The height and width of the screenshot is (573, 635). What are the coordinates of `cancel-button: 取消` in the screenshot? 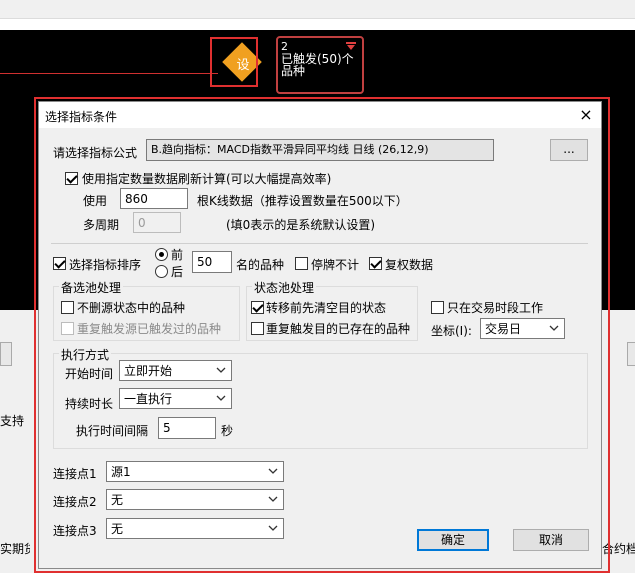 It's located at (551, 540).